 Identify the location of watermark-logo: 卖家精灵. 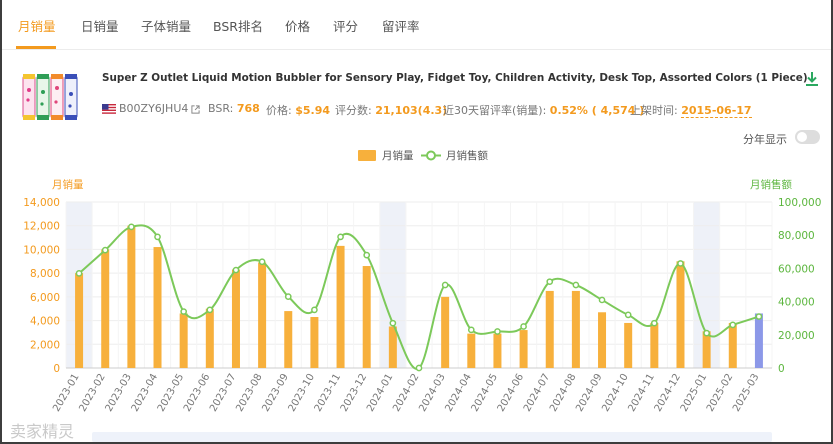
(42, 431).